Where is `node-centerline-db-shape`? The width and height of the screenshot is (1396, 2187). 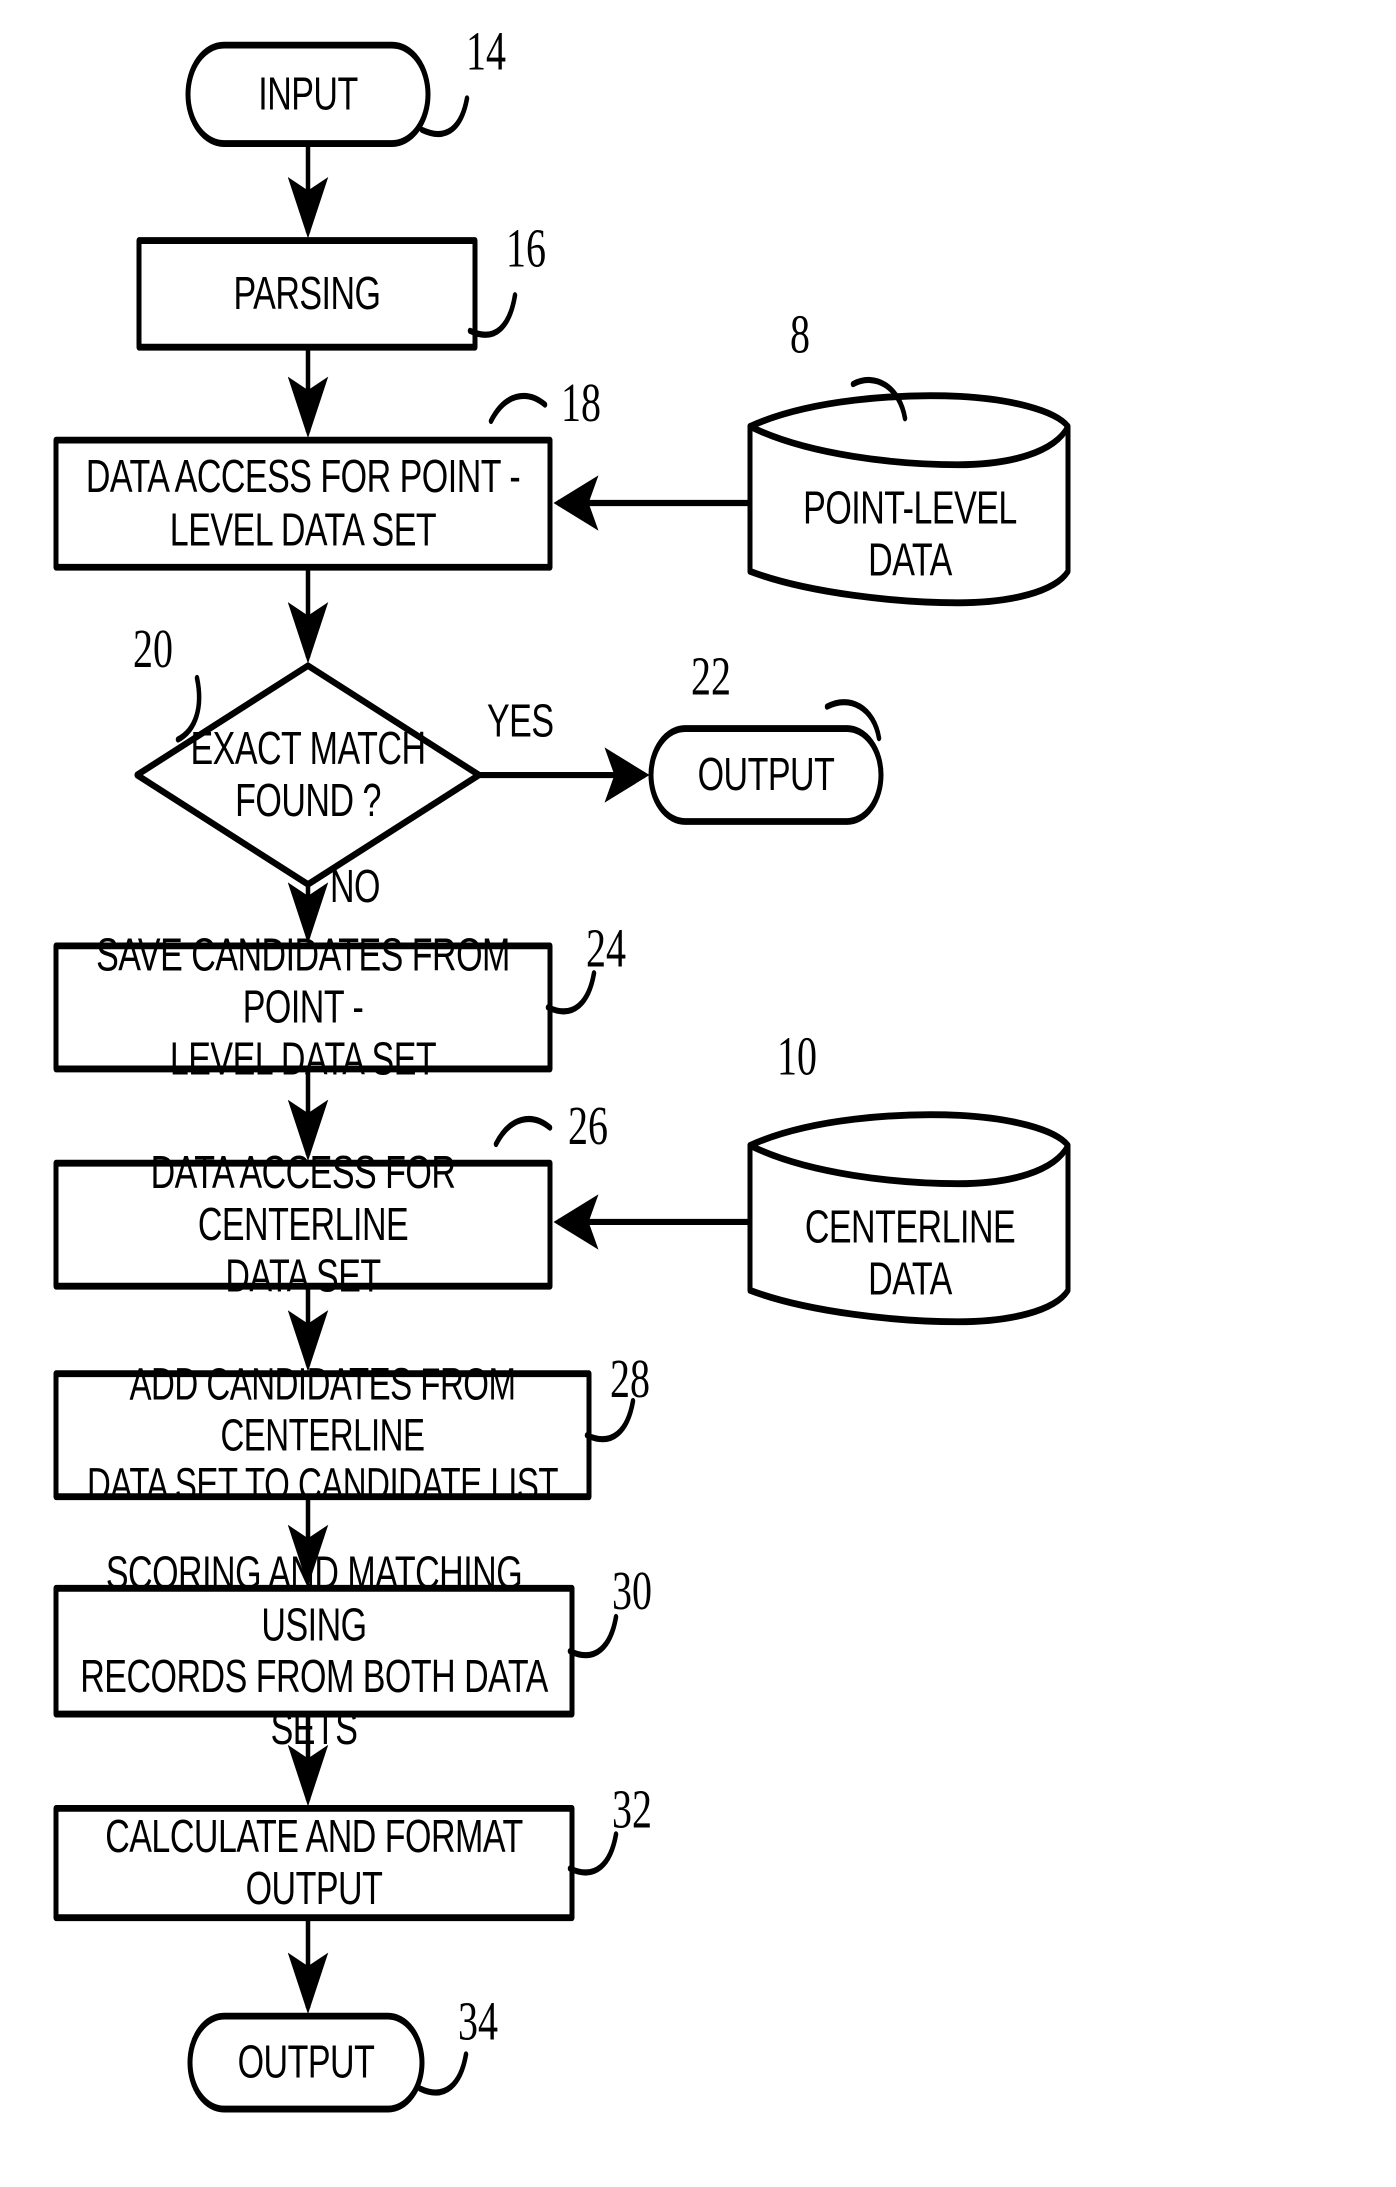
node-centerline-db-shape is located at coordinates (909, 1218).